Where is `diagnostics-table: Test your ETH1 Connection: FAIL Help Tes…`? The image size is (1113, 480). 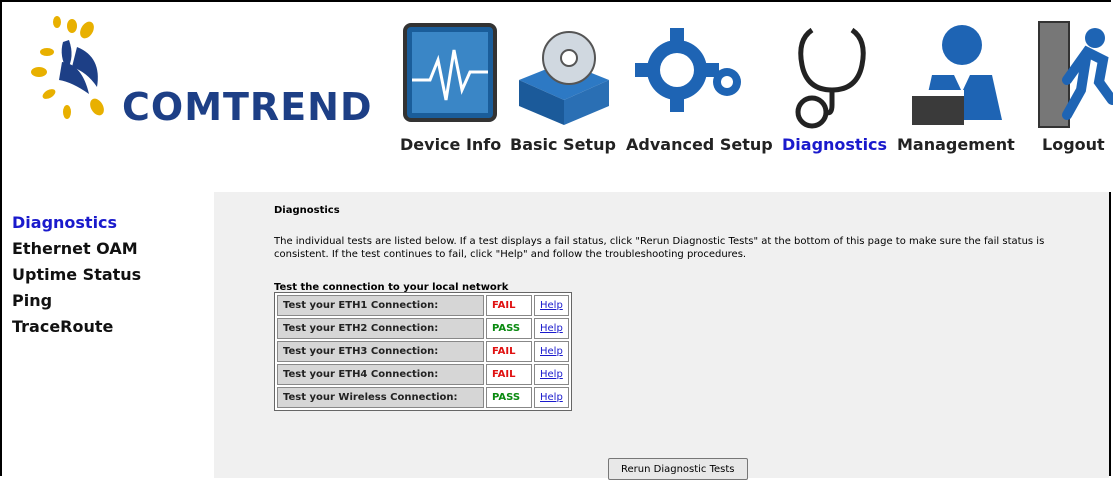 diagnostics-table: Test your ETH1 Connection: FAIL Help Tes… is located at coordinates (423, 351).